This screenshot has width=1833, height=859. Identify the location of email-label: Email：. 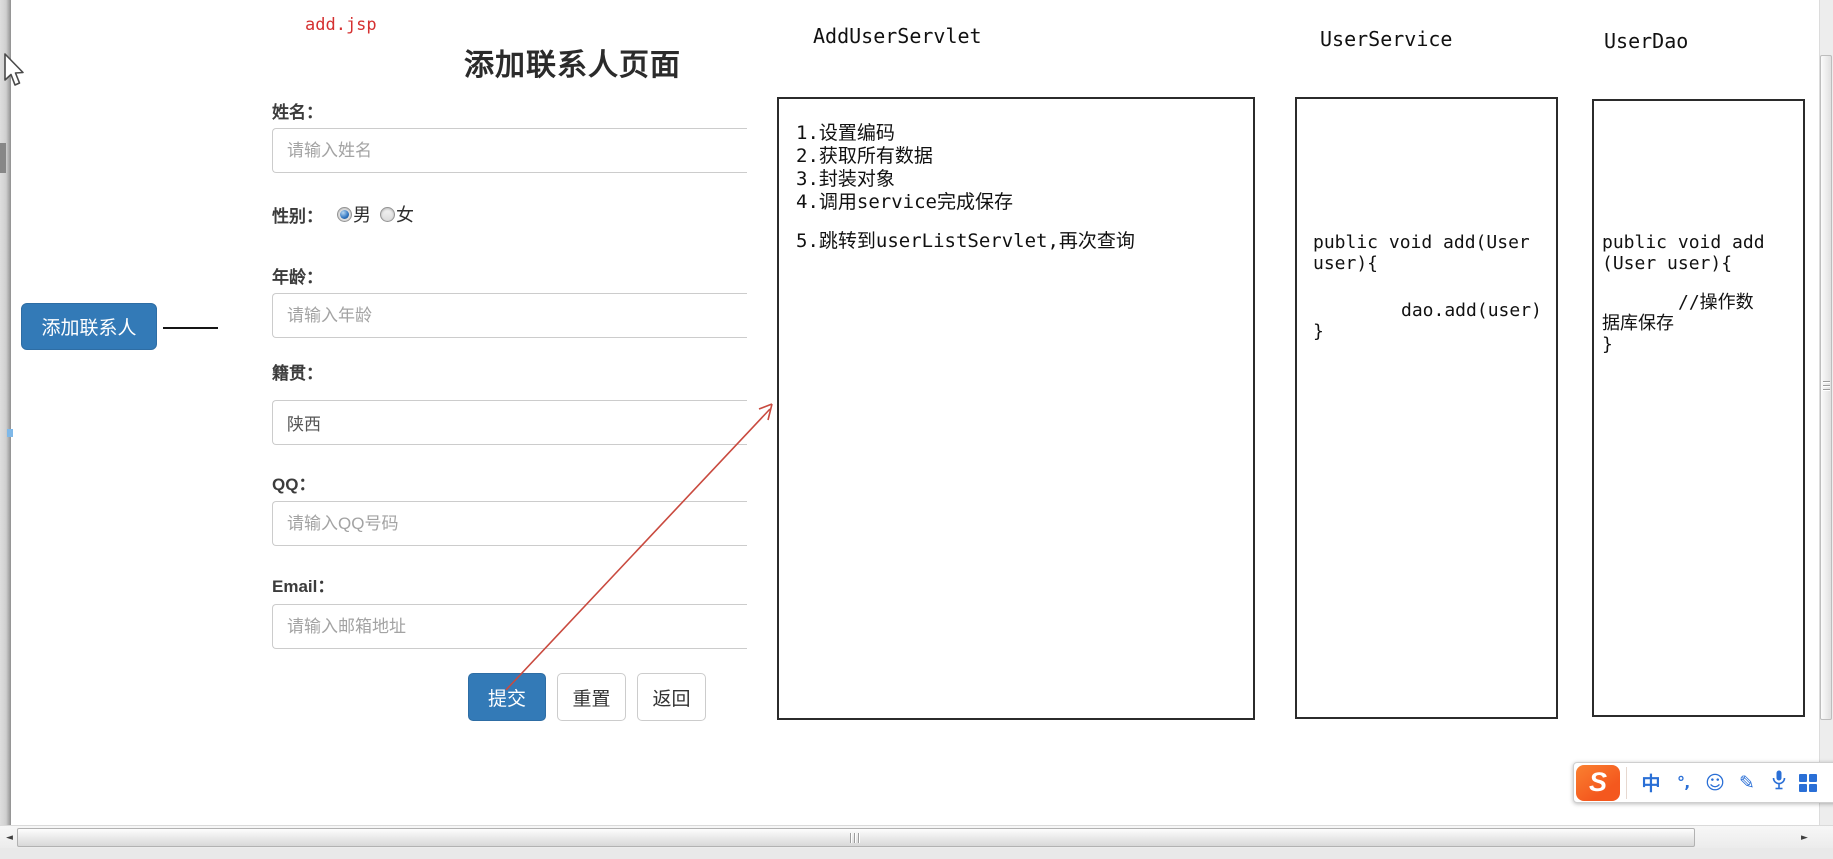
(303, 586).